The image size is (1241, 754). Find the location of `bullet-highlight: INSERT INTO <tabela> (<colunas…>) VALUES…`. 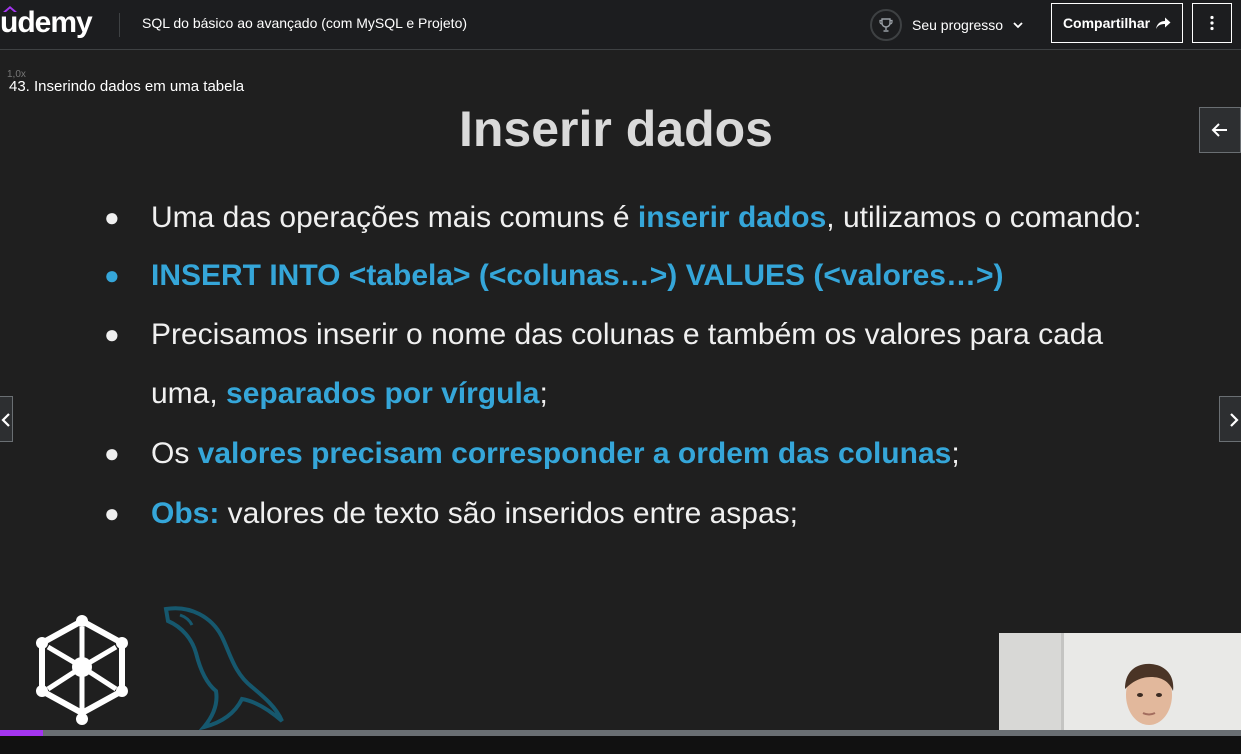

bullet-highlight: INSERT INTO <tabela> (<colunas…>) VALUES… is located at coordinates (577, 275).